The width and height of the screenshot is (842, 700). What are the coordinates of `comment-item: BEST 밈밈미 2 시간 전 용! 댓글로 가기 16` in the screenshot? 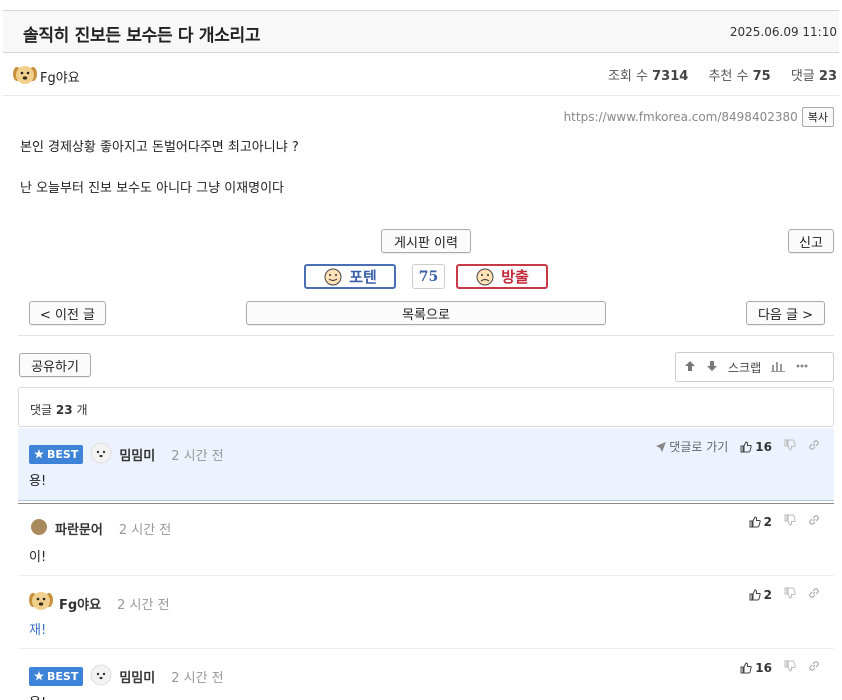 It's located at (426, 464).